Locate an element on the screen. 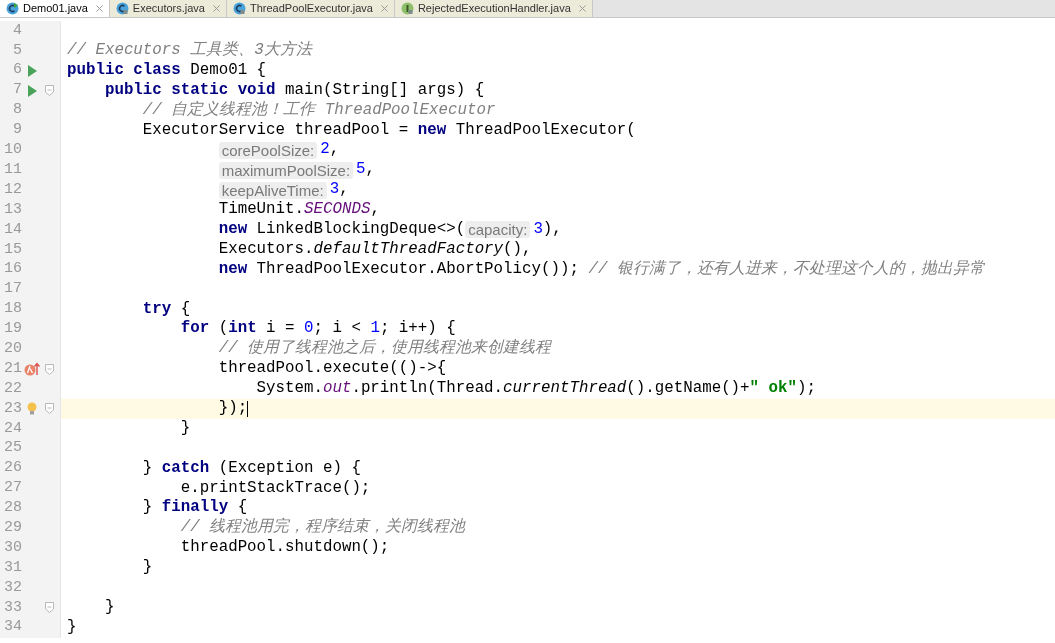  line-number: 29 is located at coordinates (12, 527).